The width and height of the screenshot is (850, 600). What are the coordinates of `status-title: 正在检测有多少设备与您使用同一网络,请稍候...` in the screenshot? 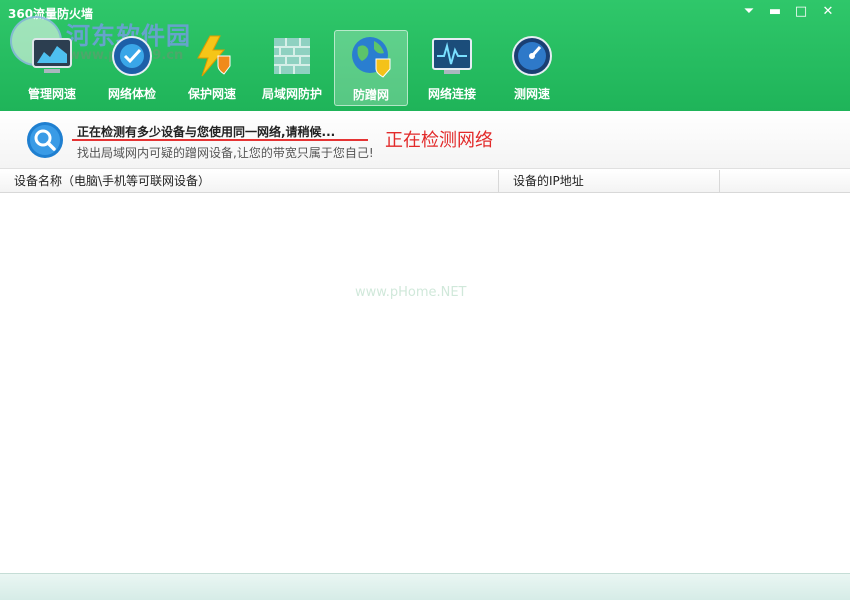 It's located at (206, 132).